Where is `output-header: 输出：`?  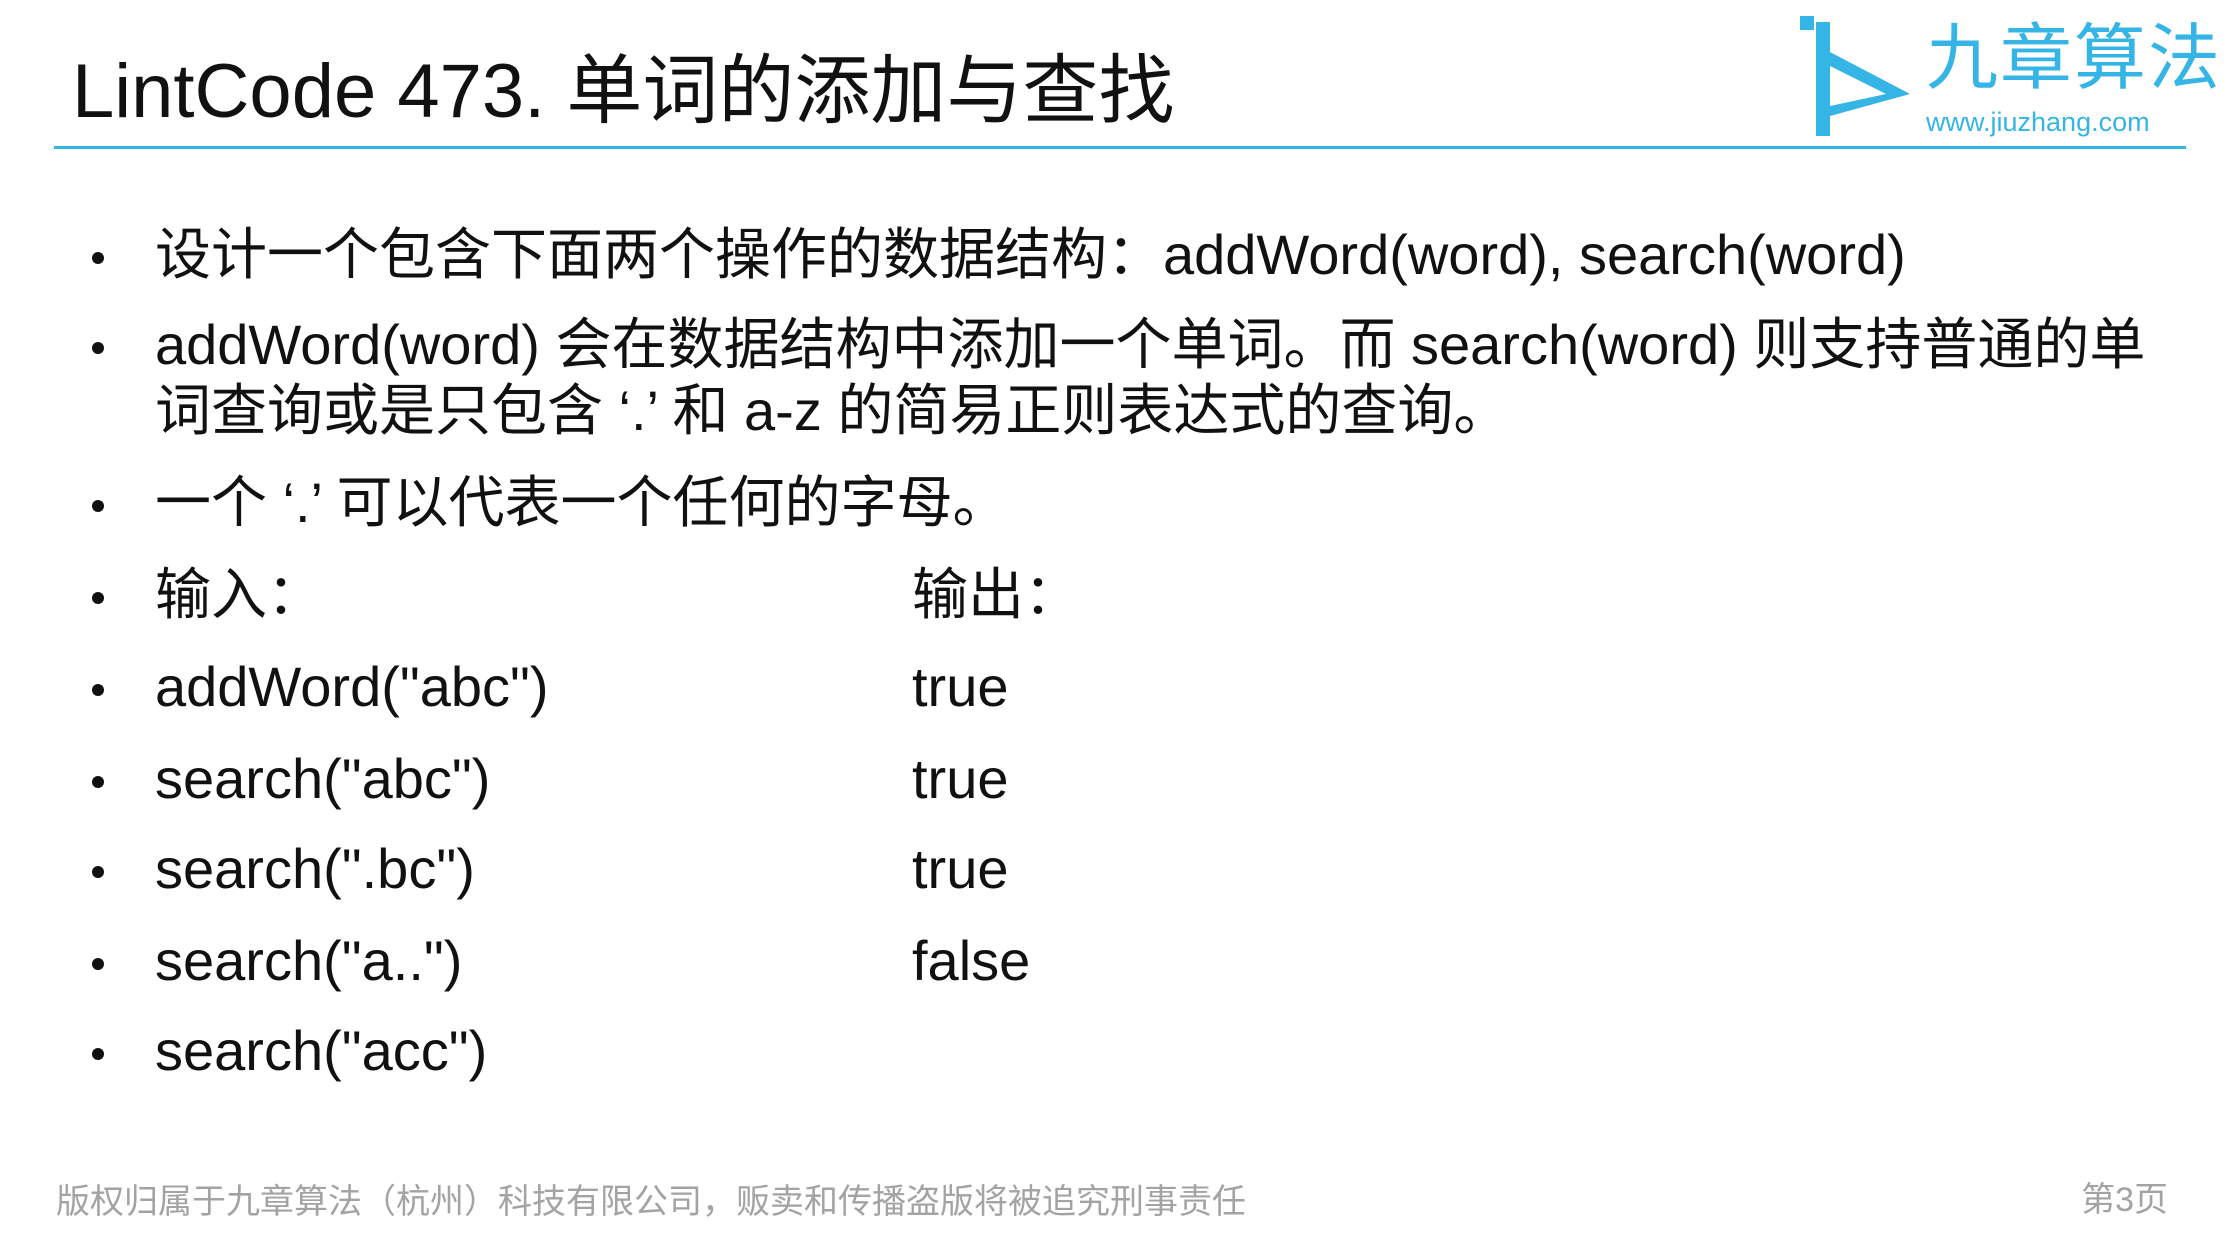 output-header: 输出： is located at coordinates (996, 594).